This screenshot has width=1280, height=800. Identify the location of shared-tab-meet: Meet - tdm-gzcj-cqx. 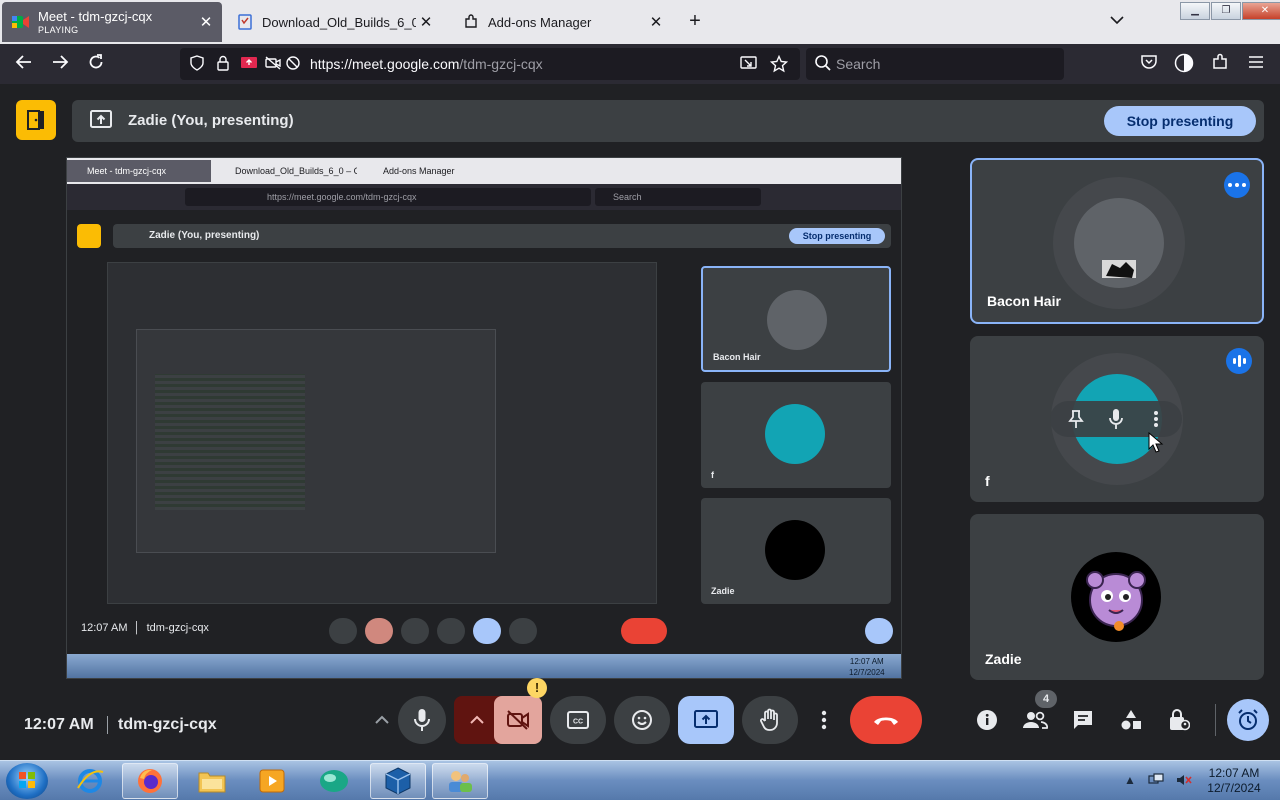
(139, 171).